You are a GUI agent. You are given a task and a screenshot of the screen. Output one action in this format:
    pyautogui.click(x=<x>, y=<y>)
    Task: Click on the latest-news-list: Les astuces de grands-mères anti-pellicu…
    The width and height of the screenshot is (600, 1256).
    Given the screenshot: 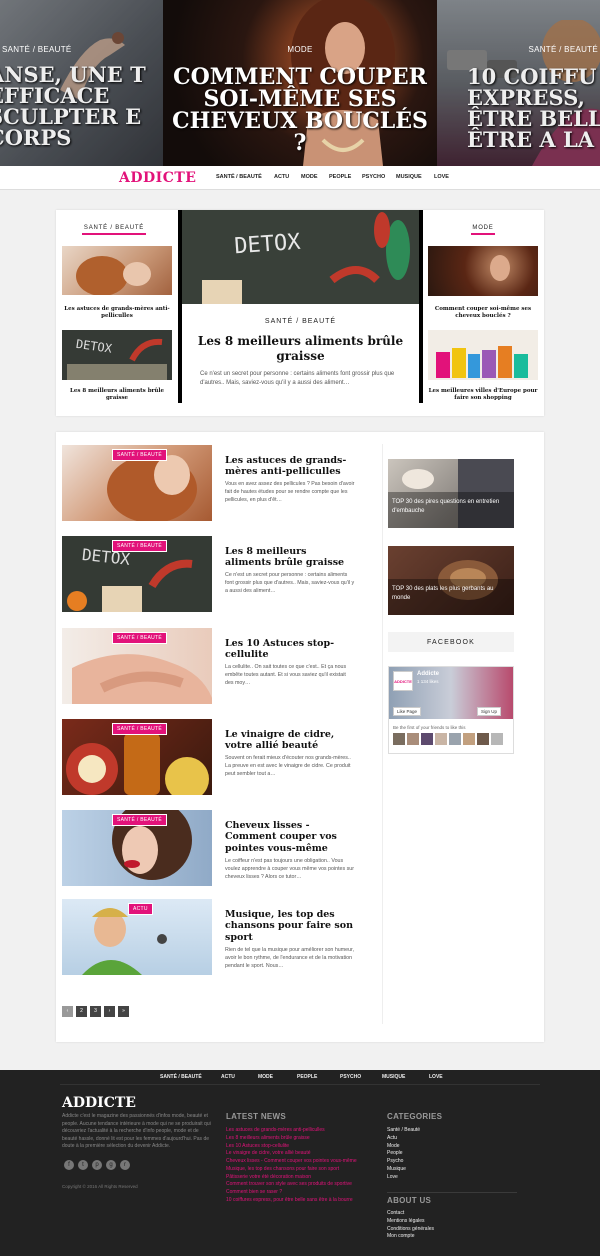 What is the action you would take?
    pyautogui.click(x=296, y=1166)
    